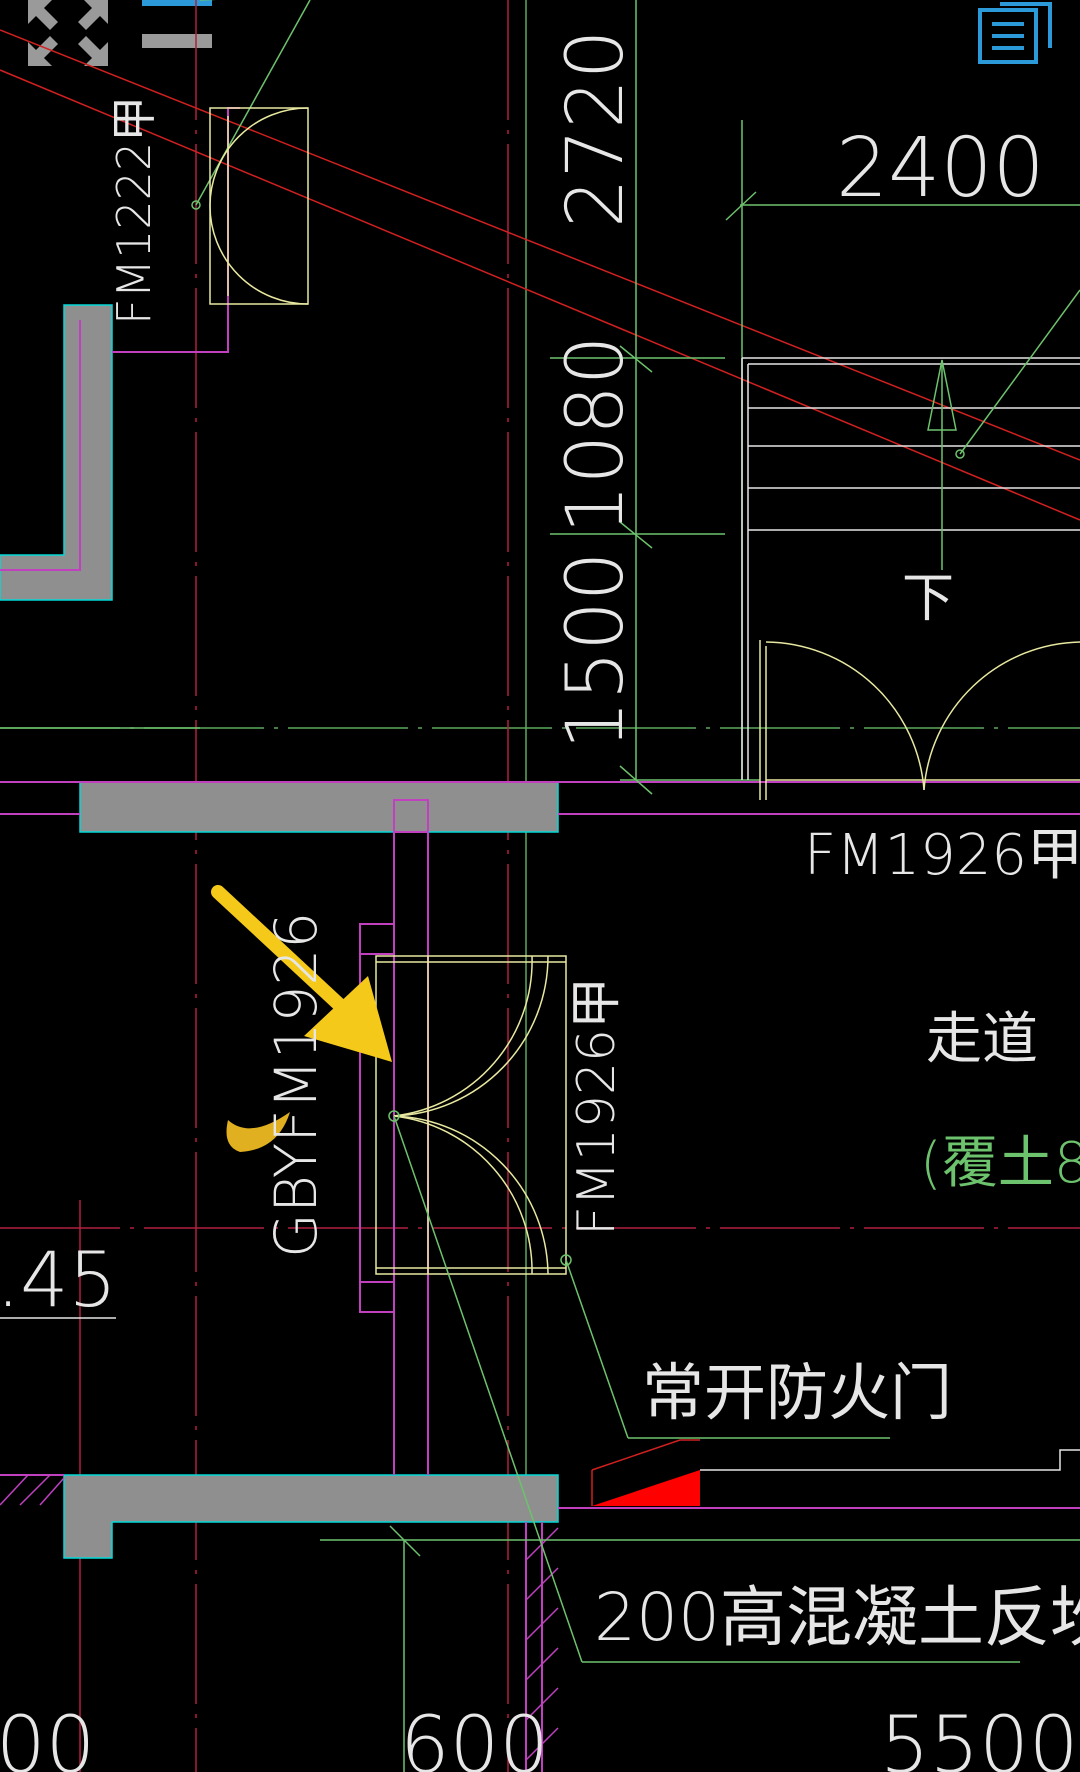 The height and width of the screenshot is (1772, 1080). What do you see at coordinates (1000, 1163) in the screenshot?
I see `soil-cover-label: (覆土80` at bounding box center [1000, 1163].